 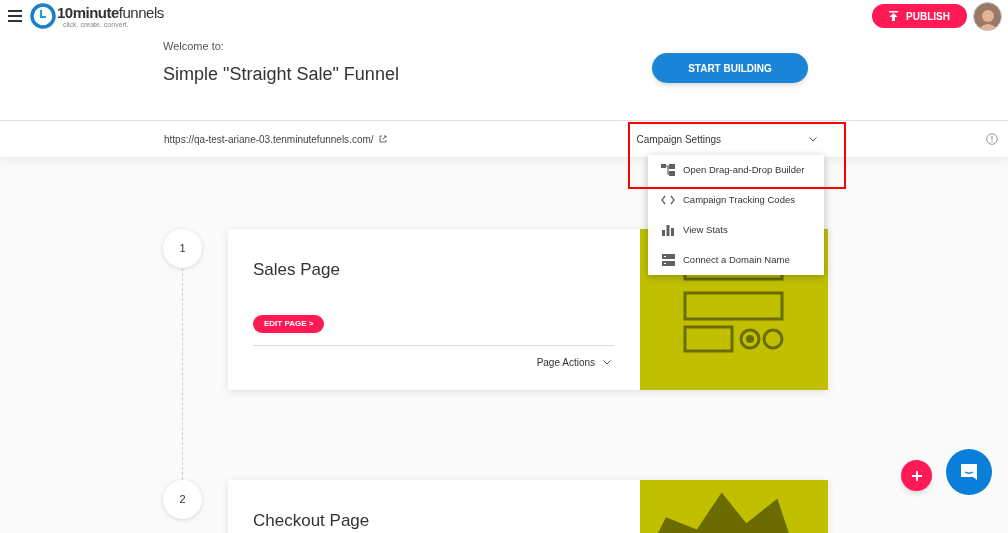 What do you see at coordinates (668, 200) in the screenshot?
I see `code-icon` at bounding box center [668, 200].